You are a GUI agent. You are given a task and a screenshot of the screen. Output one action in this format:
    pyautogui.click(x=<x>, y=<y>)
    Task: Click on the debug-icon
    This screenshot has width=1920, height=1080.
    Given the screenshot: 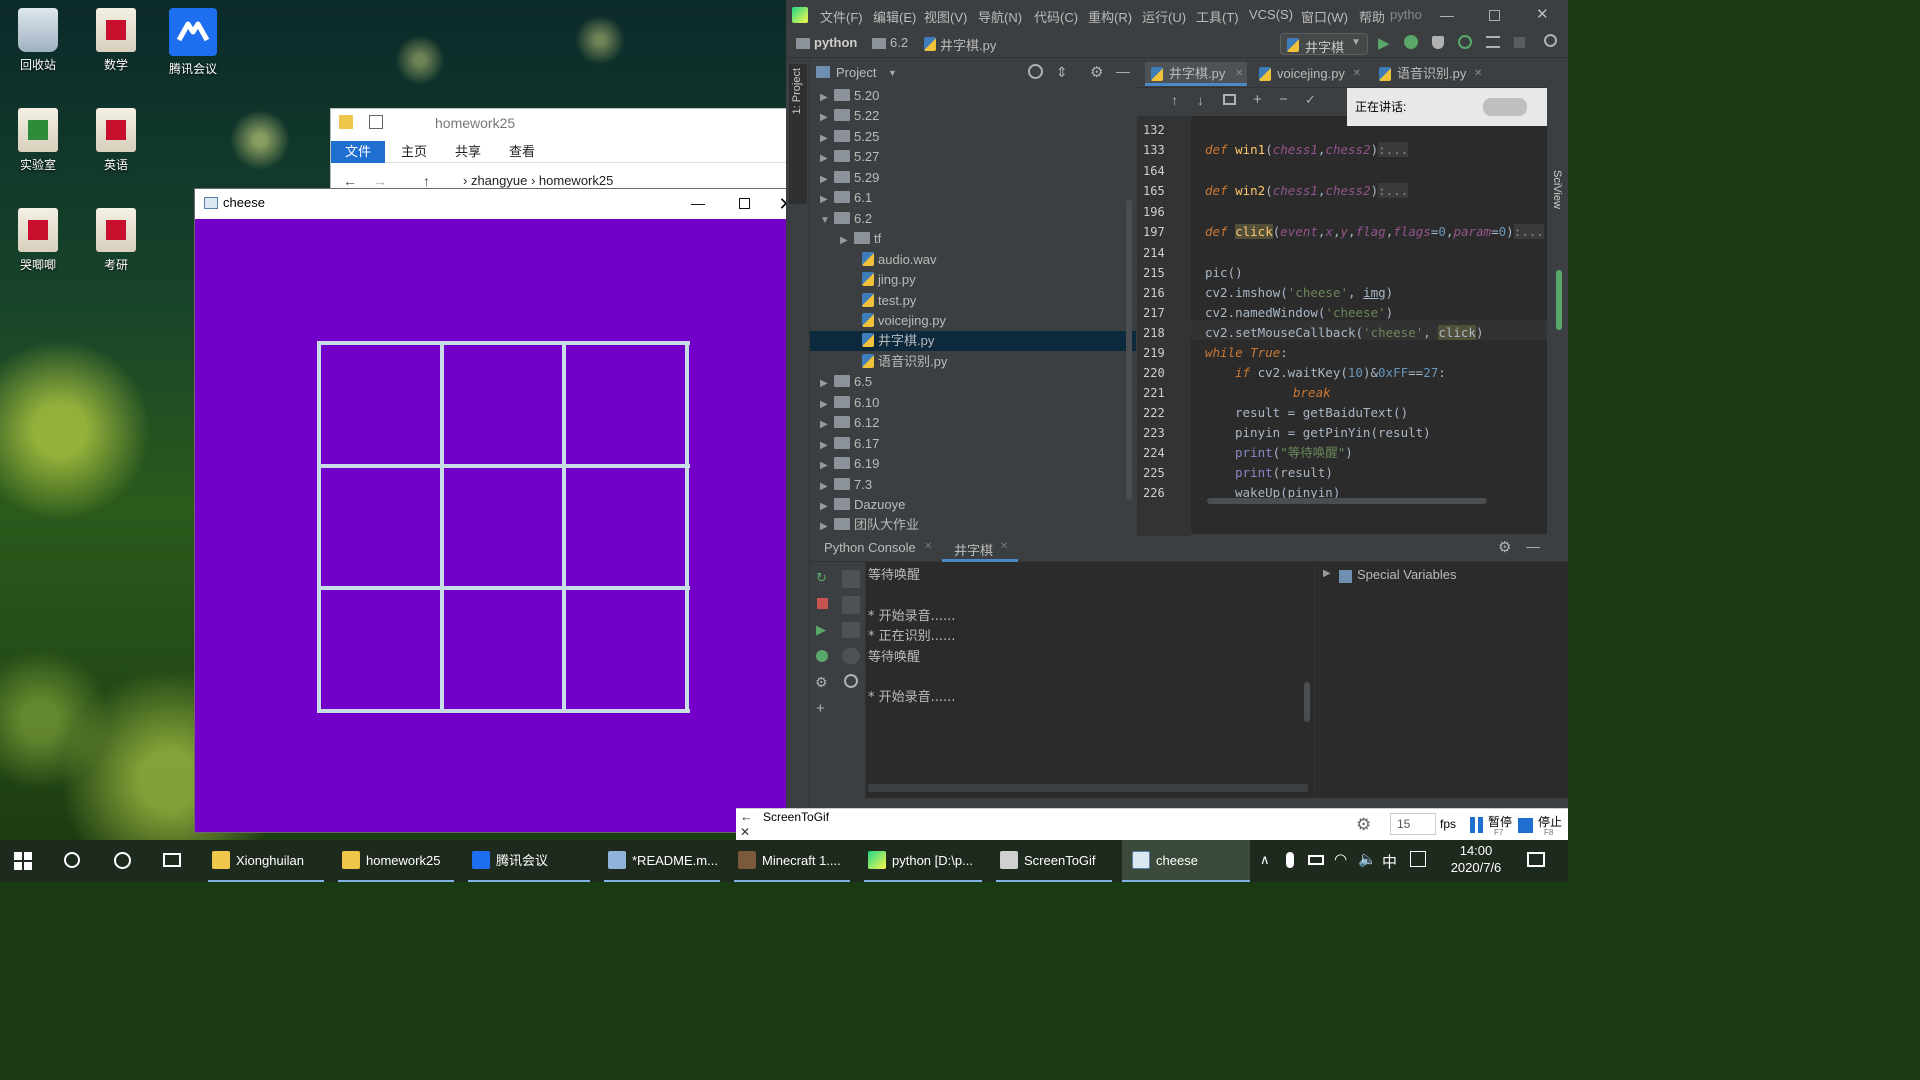 What is the action you would take?
    pyautogui.click(x=822, y=656)
    